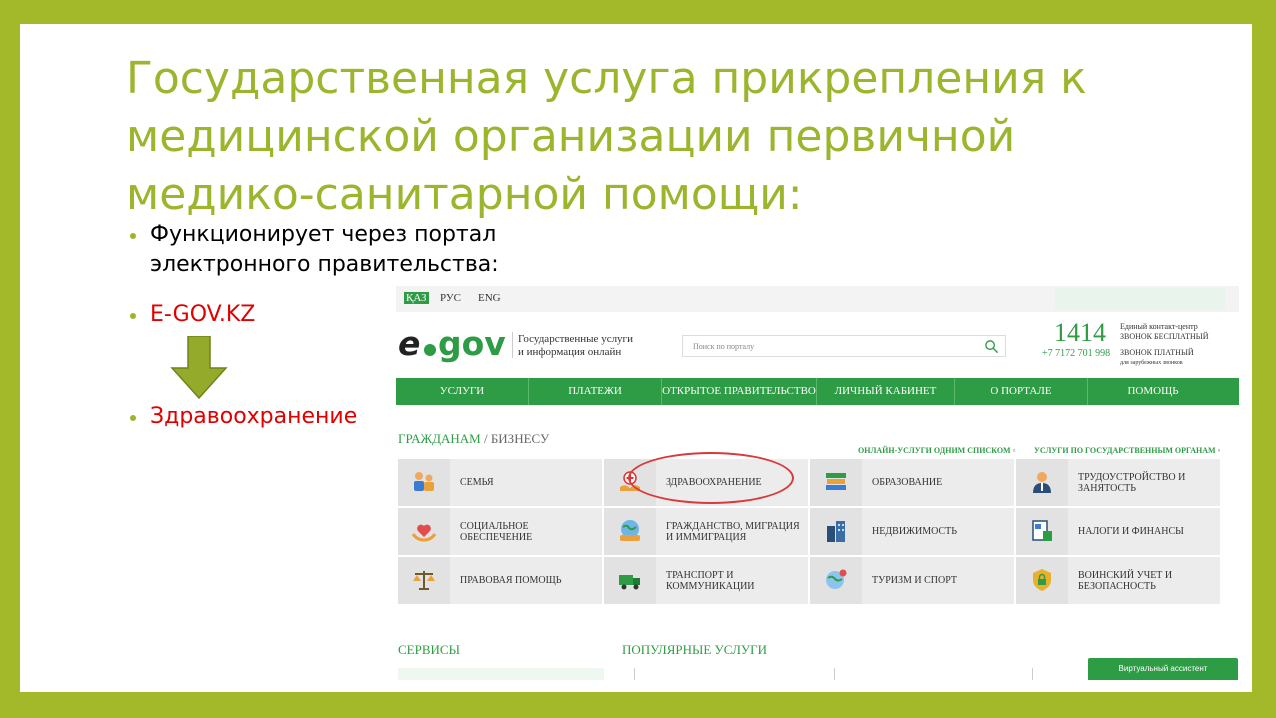 The image size is (1276, 718). Describe the element at coordinates (711, 478) in the screenshot. I see `healthcare-highlight-circle` at that location.